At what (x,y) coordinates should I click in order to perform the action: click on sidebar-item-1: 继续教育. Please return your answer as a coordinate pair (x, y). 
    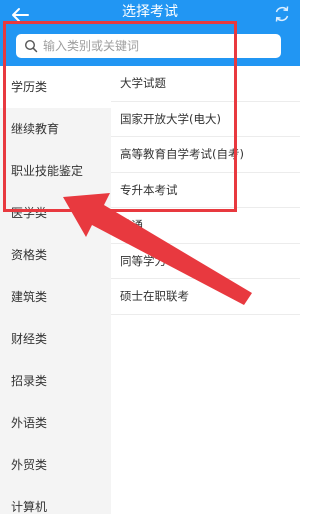
    Looking at the image, I should click on (55, 129).